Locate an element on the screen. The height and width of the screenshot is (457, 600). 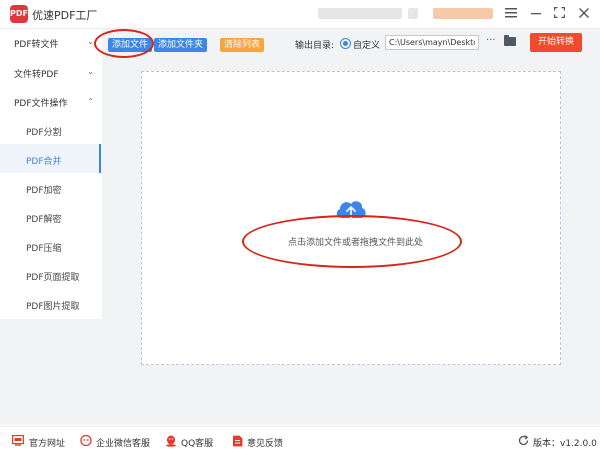
footer-feedback-link: 意见反馈 is located at coordinates (265, 442).